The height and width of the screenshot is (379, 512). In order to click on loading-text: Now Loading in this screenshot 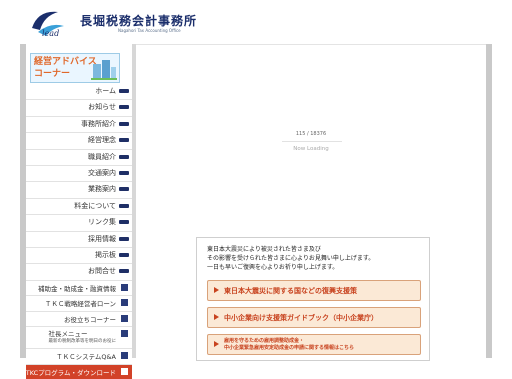, I will do `click(311, 149)`.